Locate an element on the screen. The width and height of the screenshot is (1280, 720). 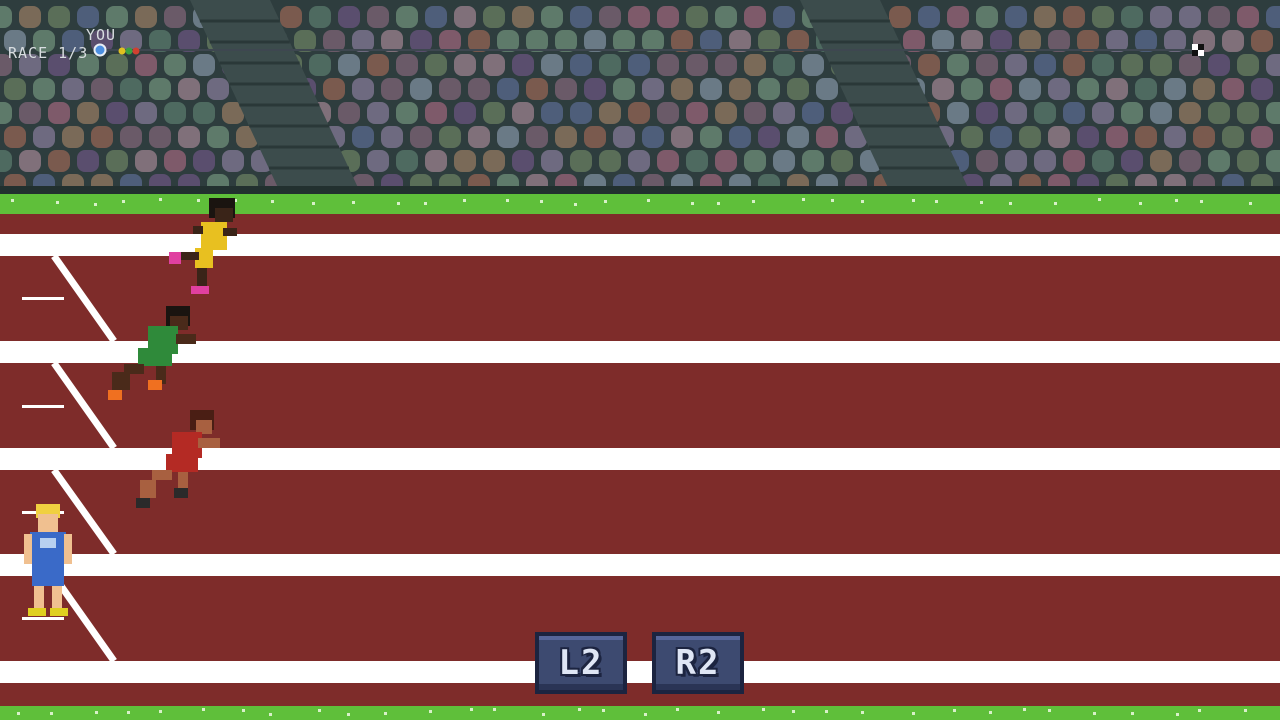
runner-player-blue is located at coordinates (48, 560).